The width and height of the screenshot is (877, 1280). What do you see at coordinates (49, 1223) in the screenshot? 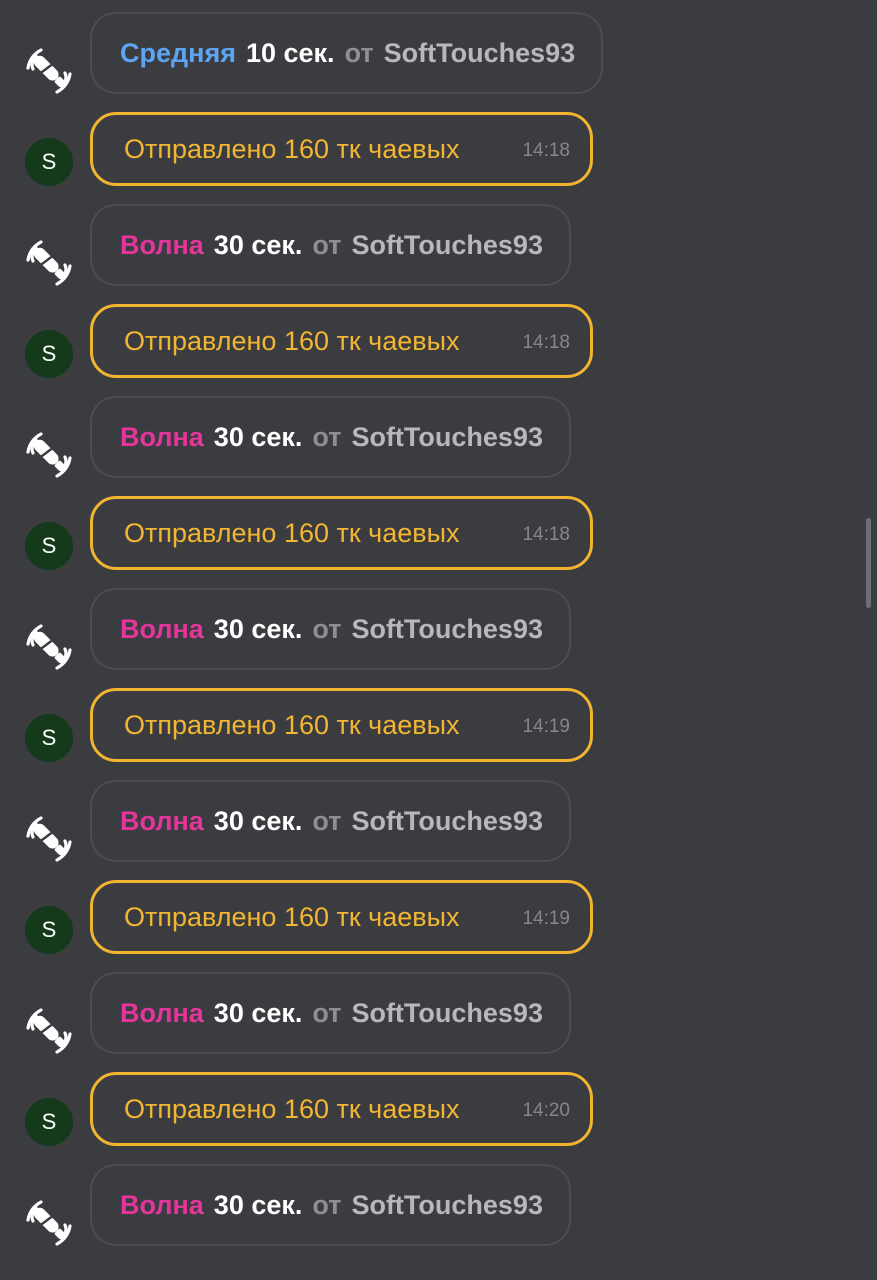
I see `vibrator-icon` at bounding box center [49, 1223].